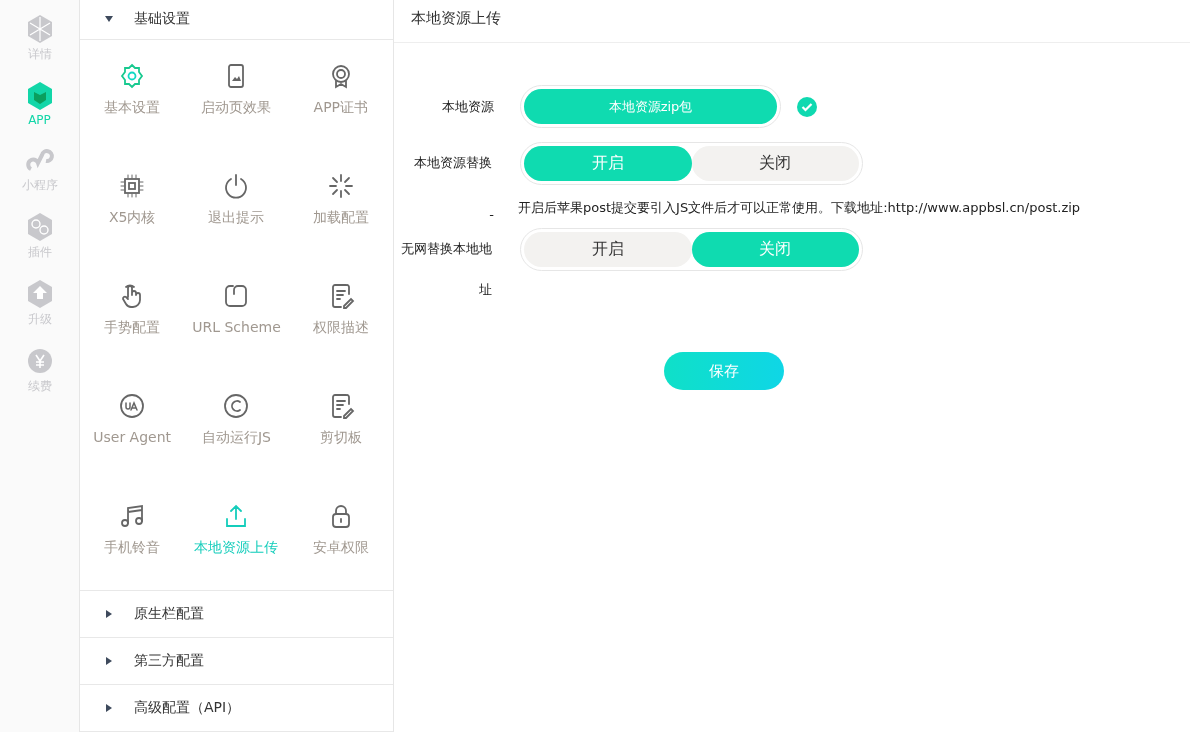  What do you see at coordinates (132, 405) in the screenshot?
I see `ua-circle-icon` at bounding box center [132, 405].